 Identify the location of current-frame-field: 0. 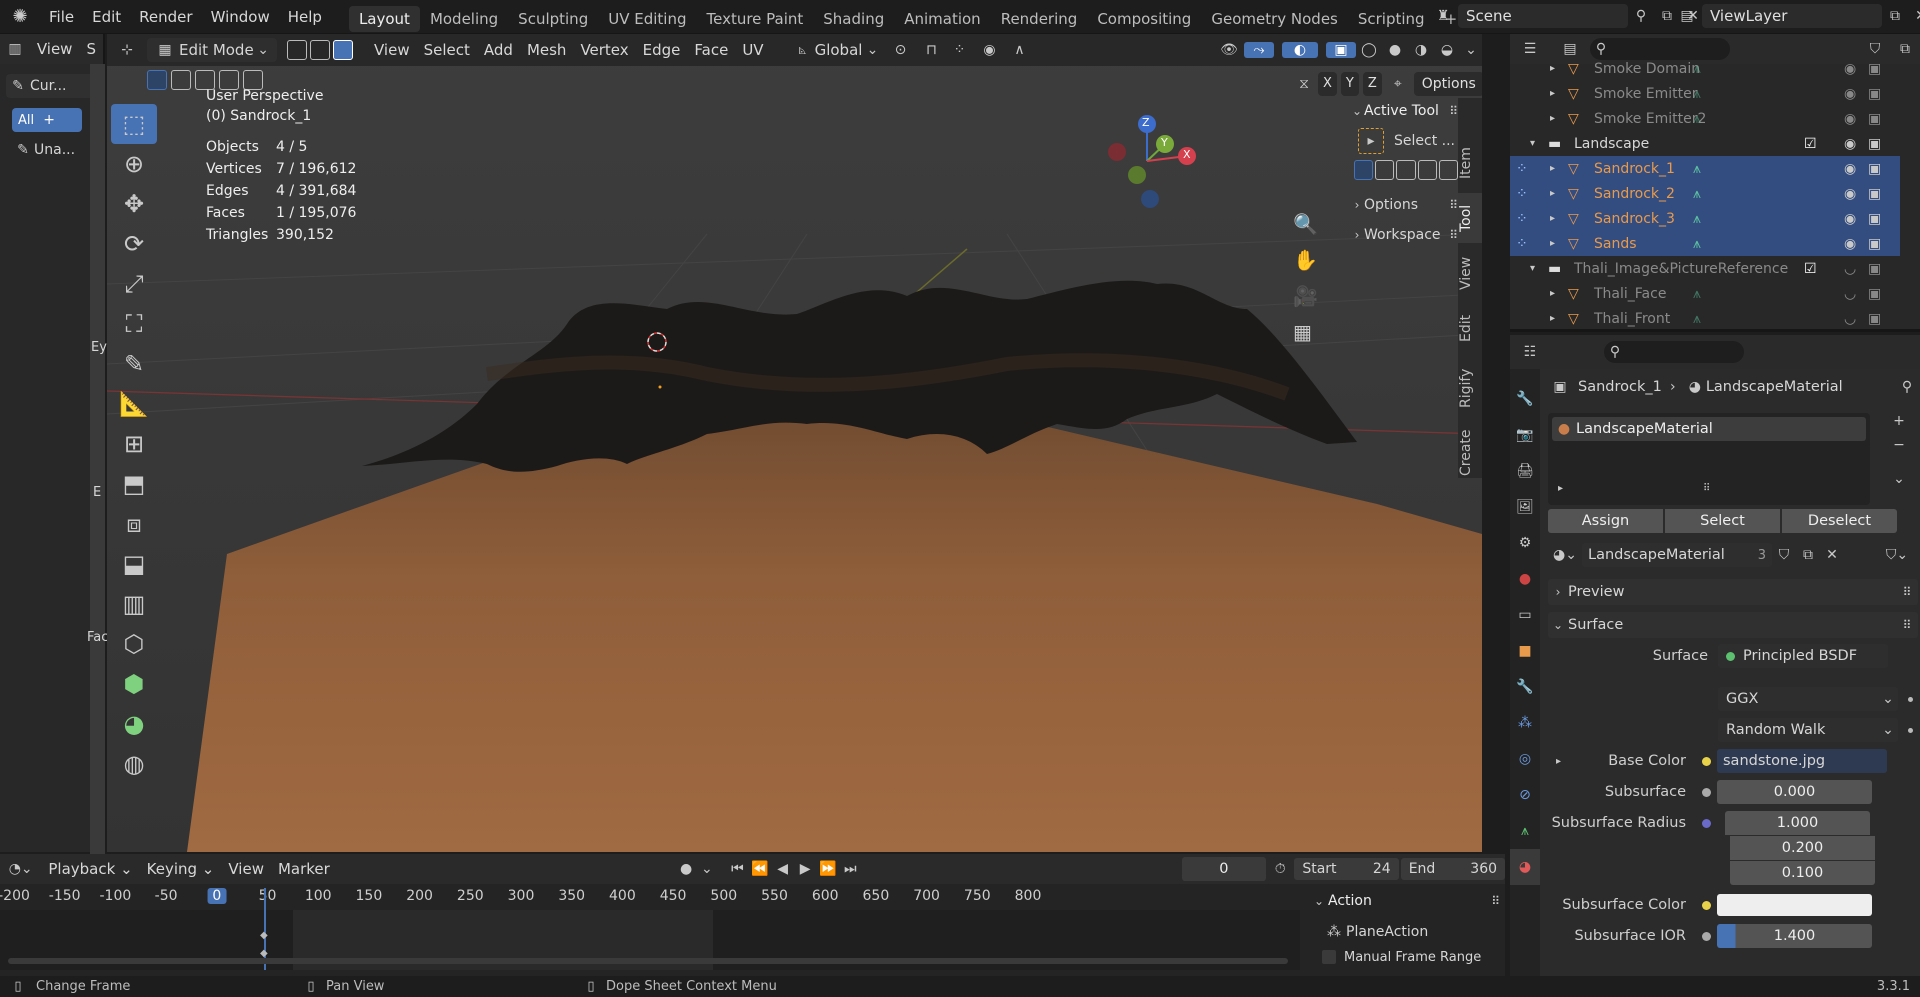
(1224, 869).